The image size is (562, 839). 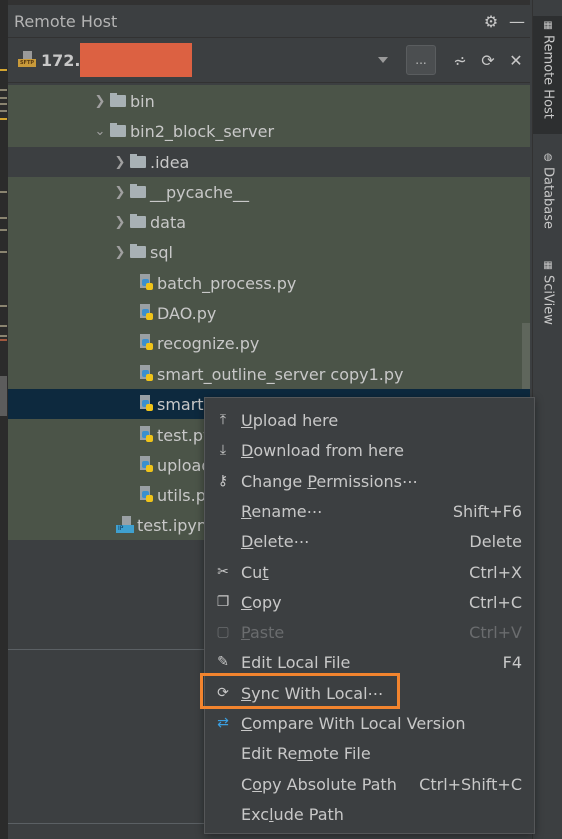 What do you see at coordinates (4, 419) in the screenshot?
I see `editor-gutter-strip` at bounding box center [4, 419].